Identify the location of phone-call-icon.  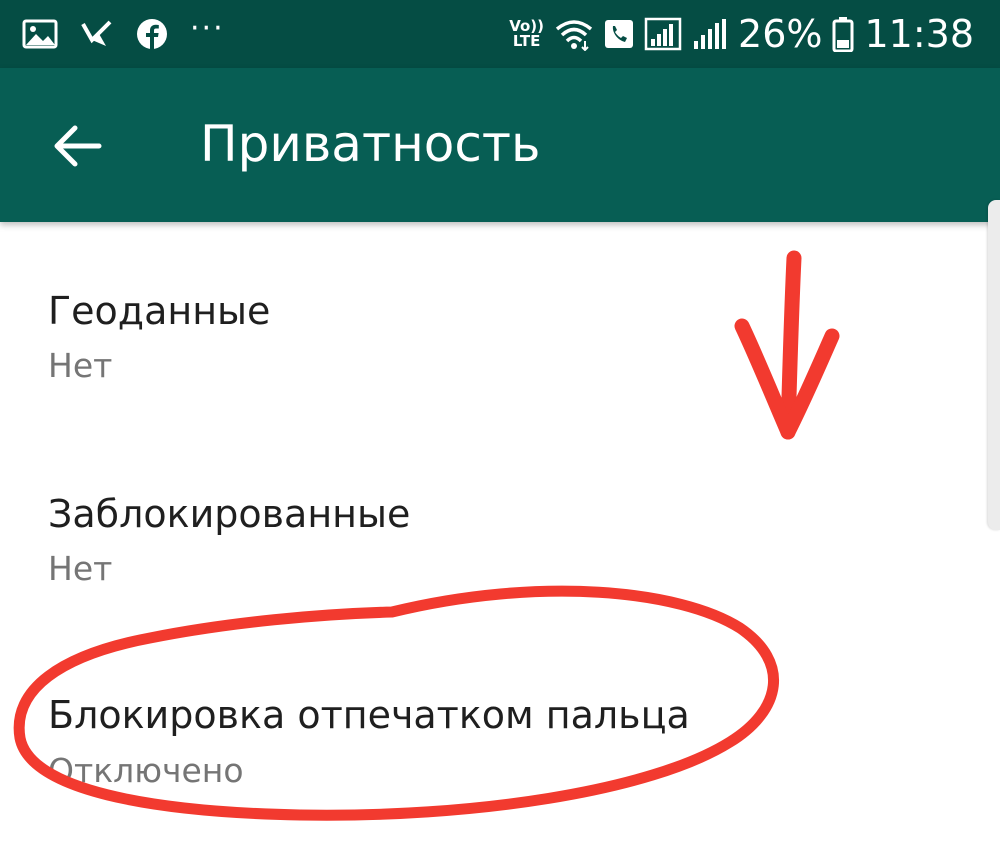
(619, 34).